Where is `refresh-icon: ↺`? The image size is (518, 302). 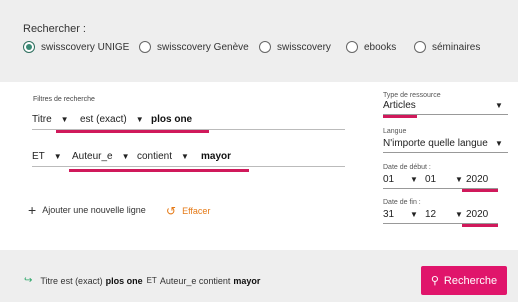 refresh-icon: ↺ is located at coordinates (171, 211).